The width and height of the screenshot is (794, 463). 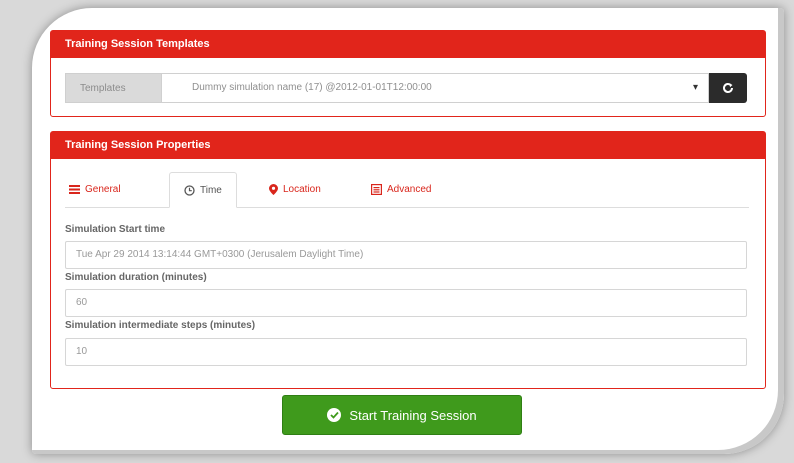 I want to click on steps-input: 10, so click(x=406, y=352).